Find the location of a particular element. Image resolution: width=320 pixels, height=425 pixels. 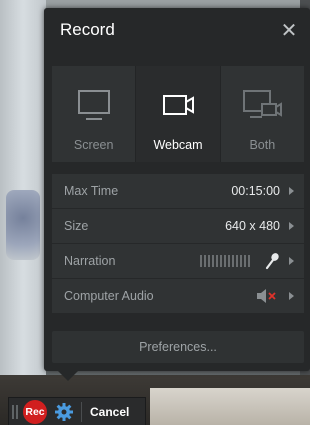

toolbar-divider is located at coordinates (81, 412).